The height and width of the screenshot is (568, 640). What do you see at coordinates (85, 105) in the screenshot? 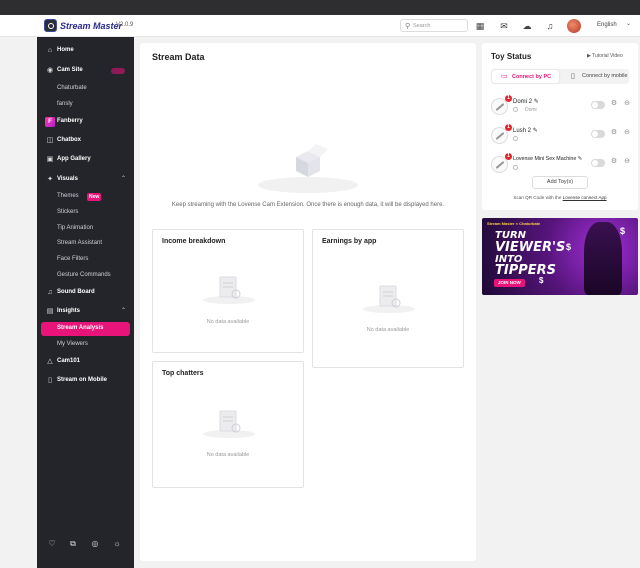
I see `sidebar-item-fansly: fansly` at bounding box center [85, 105].